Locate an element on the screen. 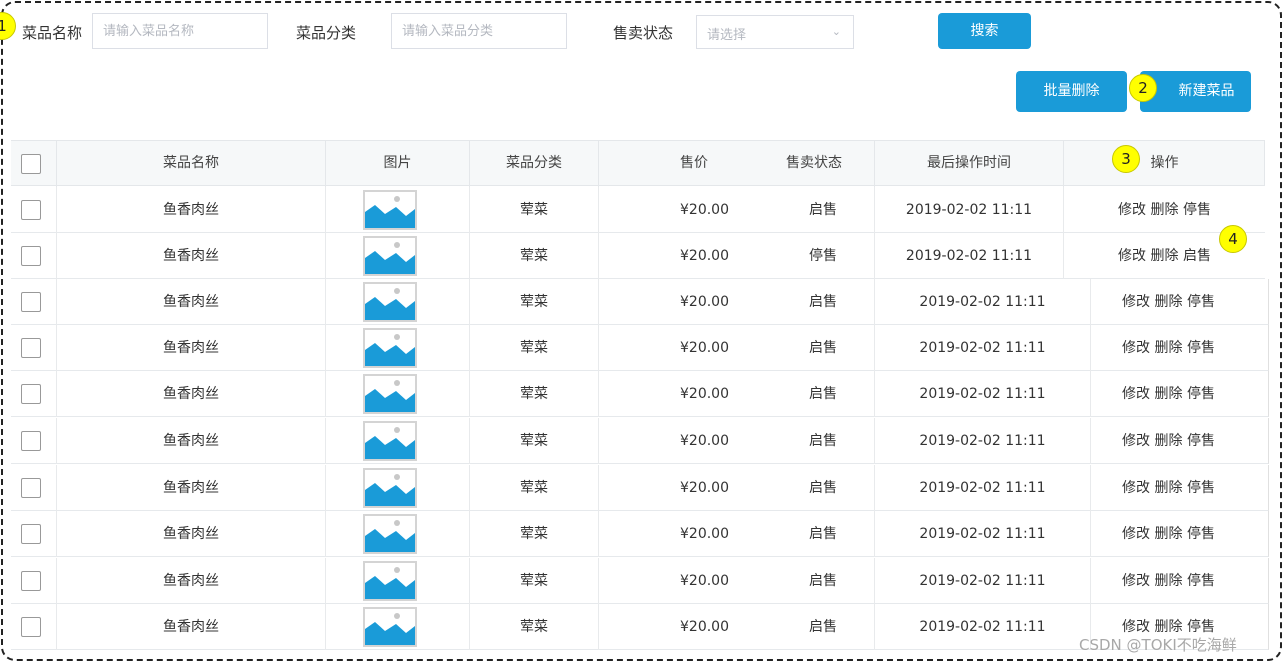 Image resolution: width=1283 pixels, height=662 pixels. dish-name-input is located at coordinates (180, 31).